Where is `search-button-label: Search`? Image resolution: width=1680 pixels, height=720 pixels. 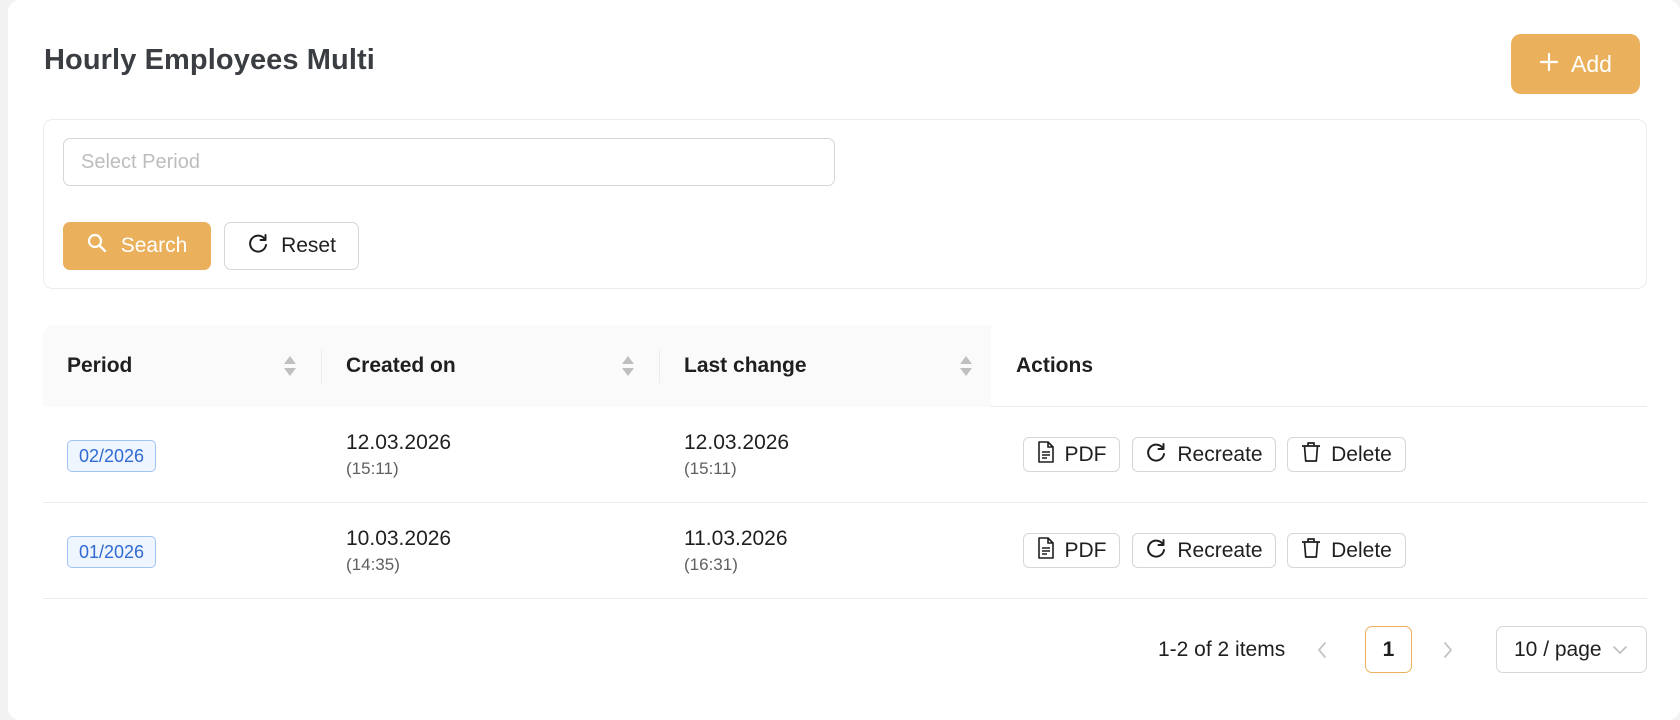 search-button-label: Search is located at coordinates (154, 245).